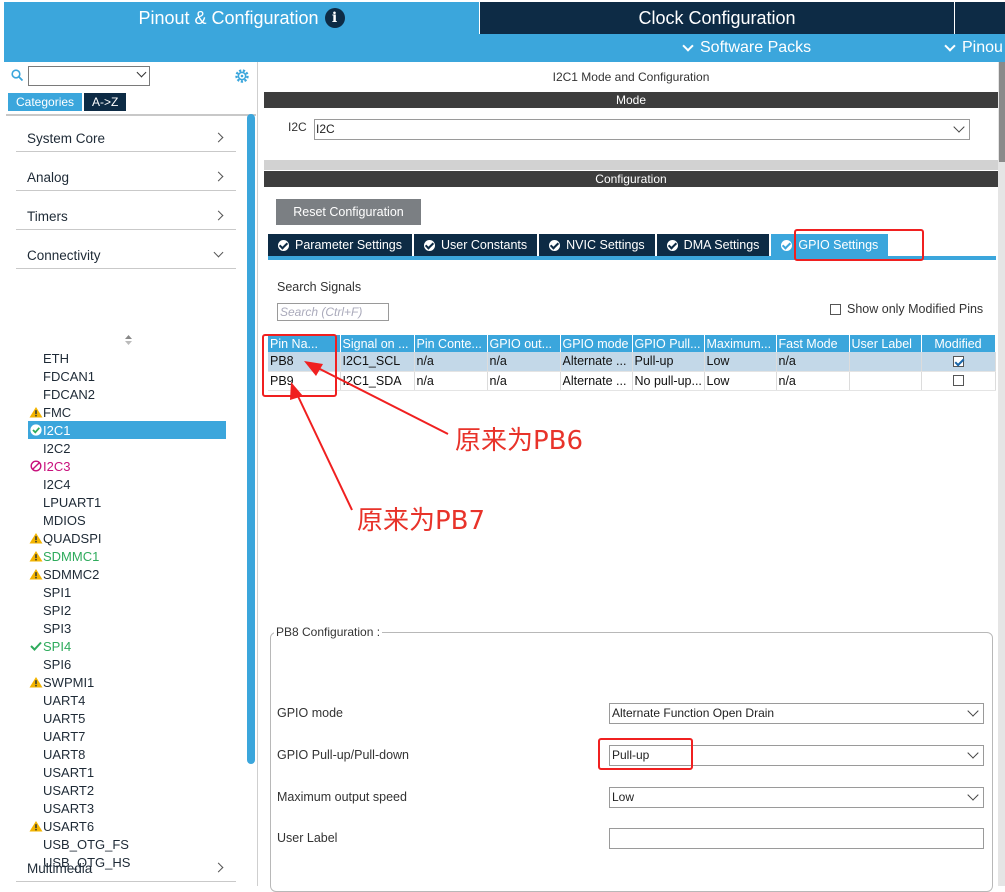 The height and width of the screenshot is (892, 1005). Describe the element at coordinates (127, 430) in the screenshot. I see `peripheral-item: I2C1` at that location.